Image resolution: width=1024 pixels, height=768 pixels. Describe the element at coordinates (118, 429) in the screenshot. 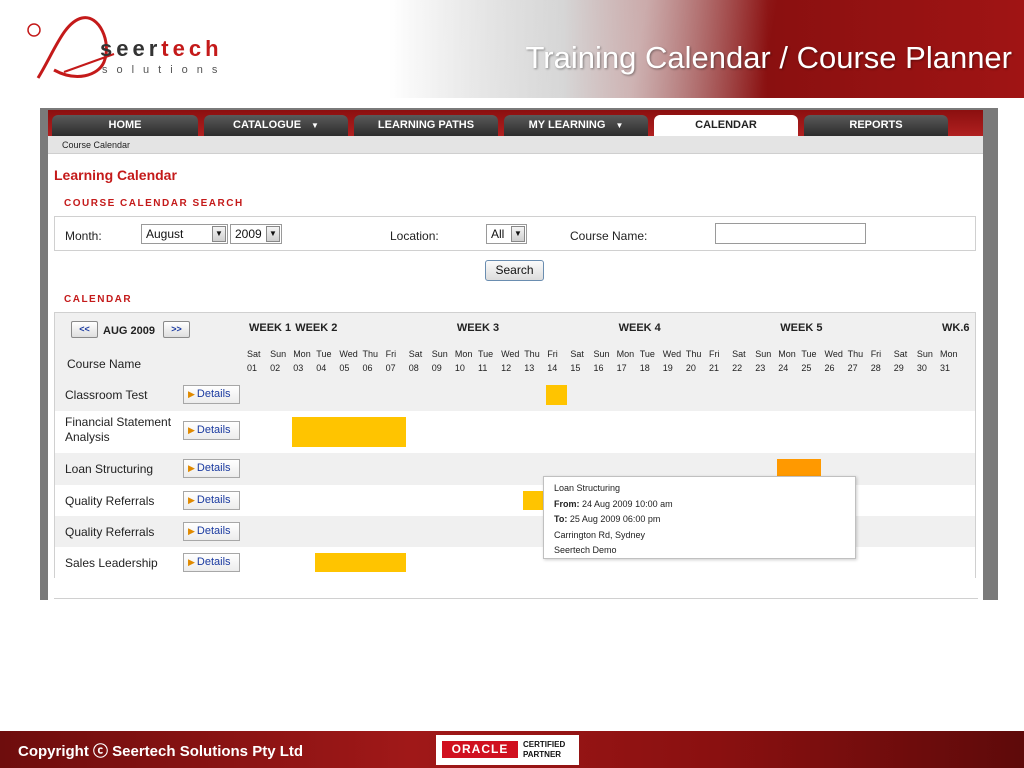

I see `course-name: Financial Statement Analysis` at that location.